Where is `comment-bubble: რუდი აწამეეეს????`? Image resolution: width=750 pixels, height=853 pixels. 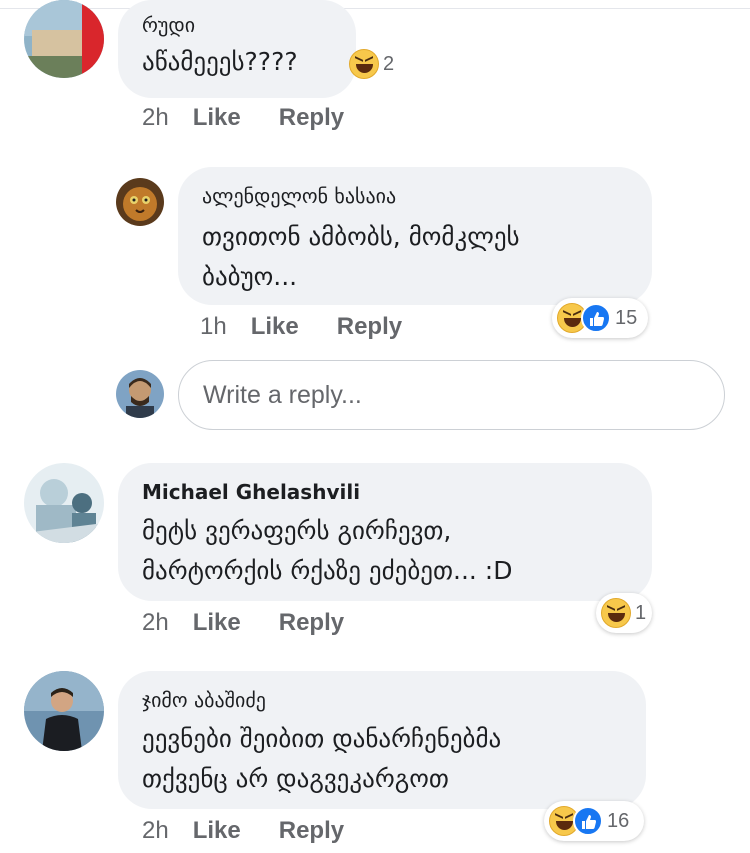 comment-bubble: რუდი აწამეეეს???? is located at coordinates (237, 49).